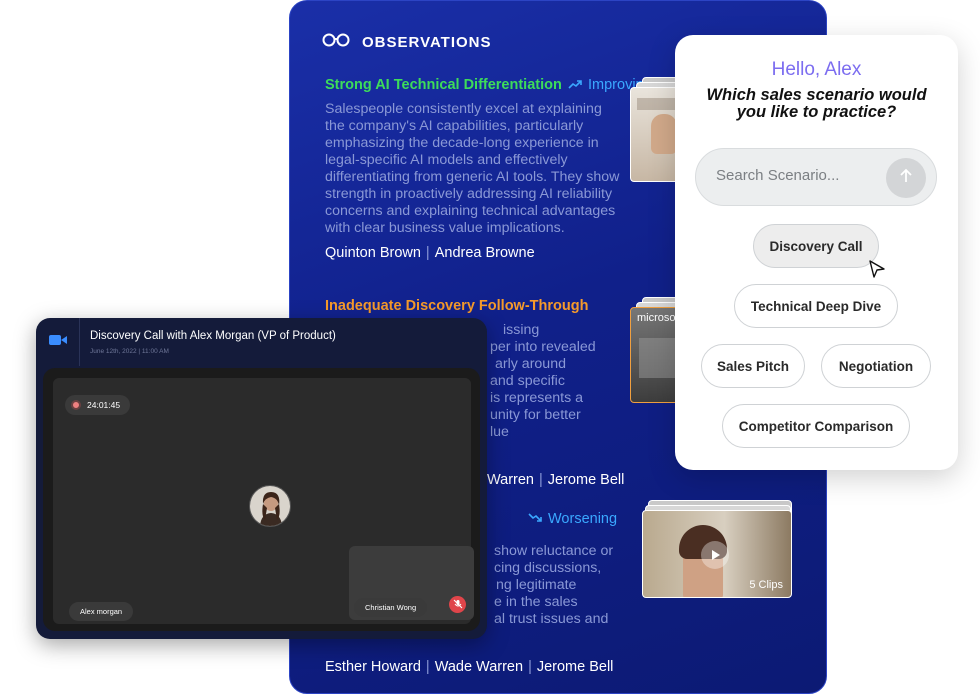  I want to click on timer-text: 24:01:45, so click(104, 405).